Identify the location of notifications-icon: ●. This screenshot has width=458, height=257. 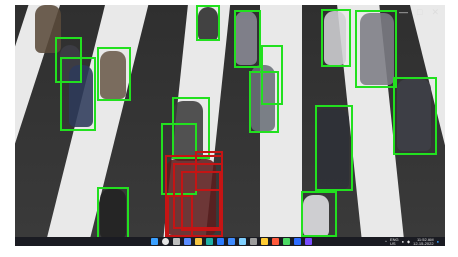
(438, 241).